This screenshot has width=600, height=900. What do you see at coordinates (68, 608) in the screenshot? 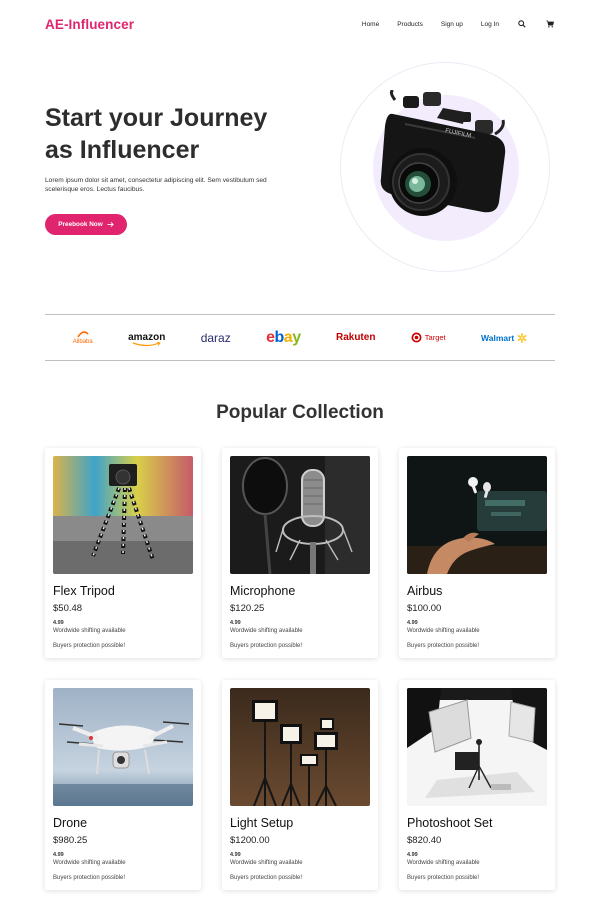
I see `product-price: $50.48` at bounding box center [68, 608].